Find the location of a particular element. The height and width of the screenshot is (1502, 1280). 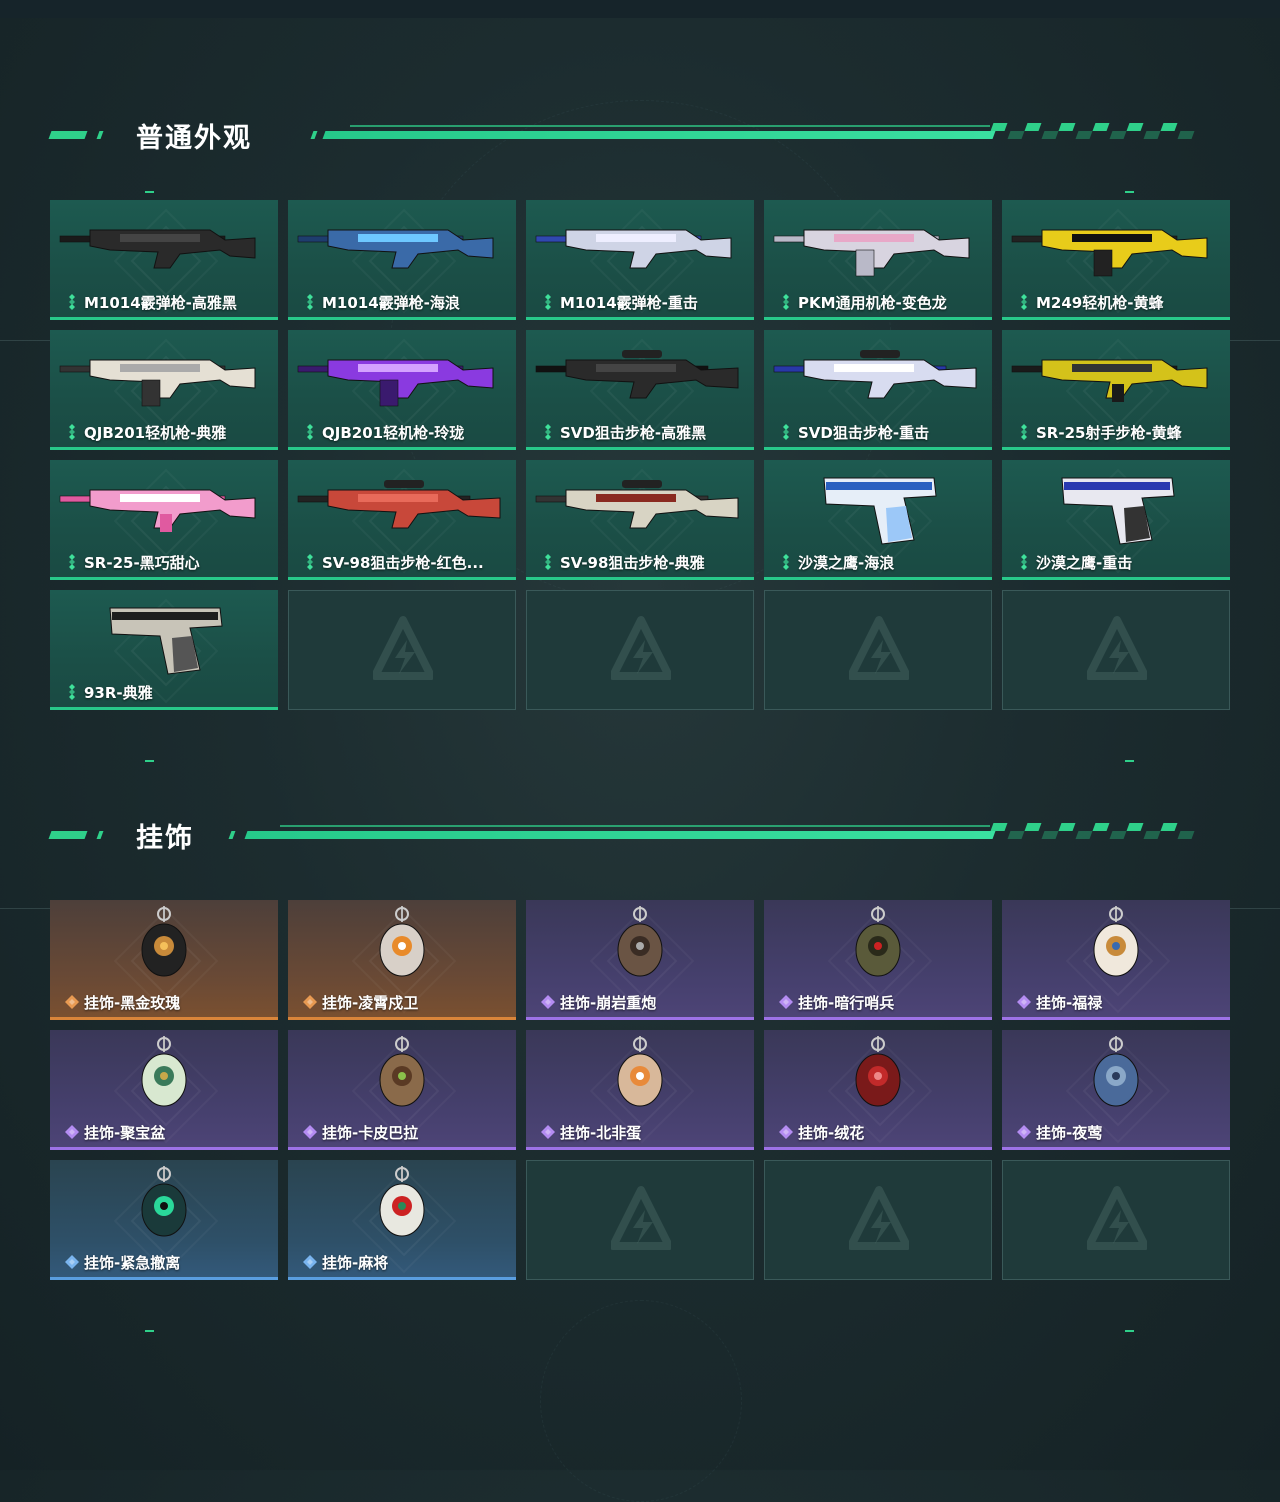

item-card: 挂饰-绒花 is located at coordinates (878, 1090).